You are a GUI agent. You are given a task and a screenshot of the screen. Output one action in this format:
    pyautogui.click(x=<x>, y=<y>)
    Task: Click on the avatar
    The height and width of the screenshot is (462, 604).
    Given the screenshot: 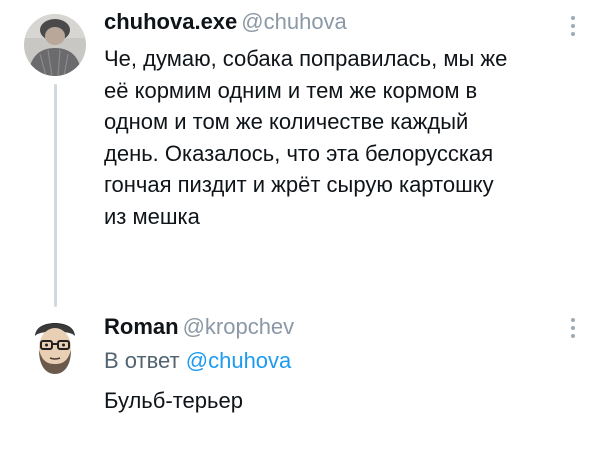 What is the action you would take?
    pyautogui.click(x=55, y=345)
    